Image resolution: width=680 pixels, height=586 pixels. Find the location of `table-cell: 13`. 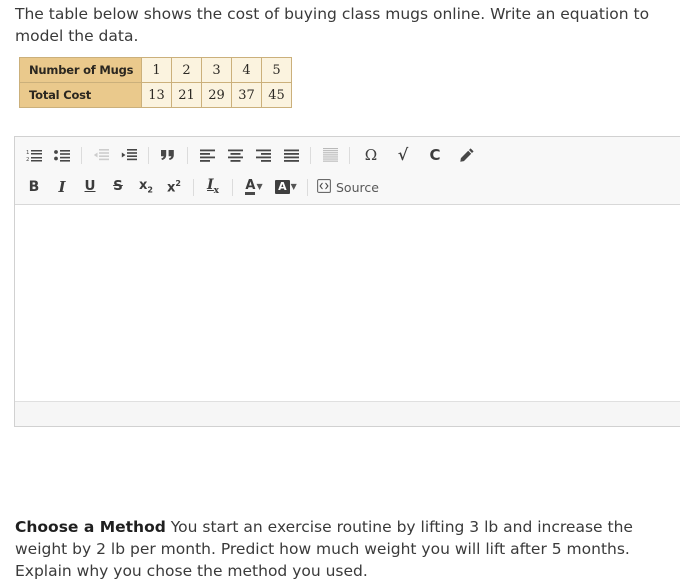

table-cell: 13 is located at coordinates (156, 95).